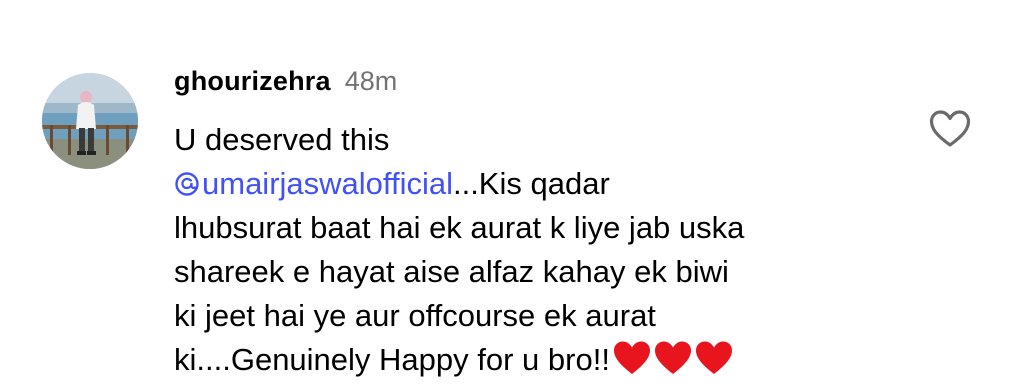  I want to click on threads-at-icon, so click(187, 184).